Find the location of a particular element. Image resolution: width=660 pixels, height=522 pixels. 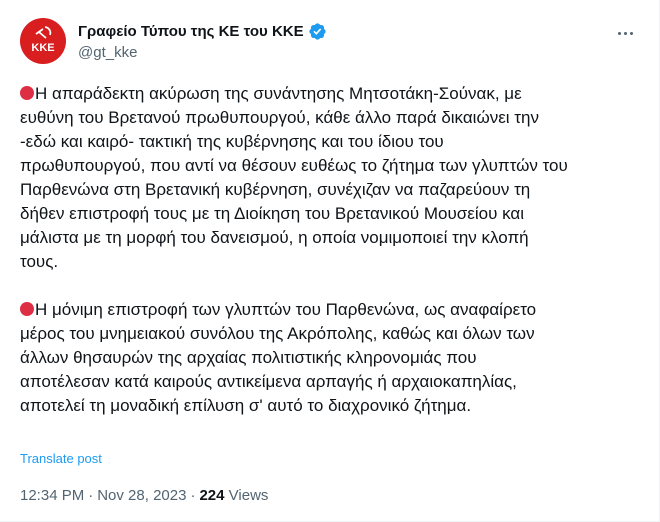

avatar: ΚΚΕ is located at coordinates (43, 41).